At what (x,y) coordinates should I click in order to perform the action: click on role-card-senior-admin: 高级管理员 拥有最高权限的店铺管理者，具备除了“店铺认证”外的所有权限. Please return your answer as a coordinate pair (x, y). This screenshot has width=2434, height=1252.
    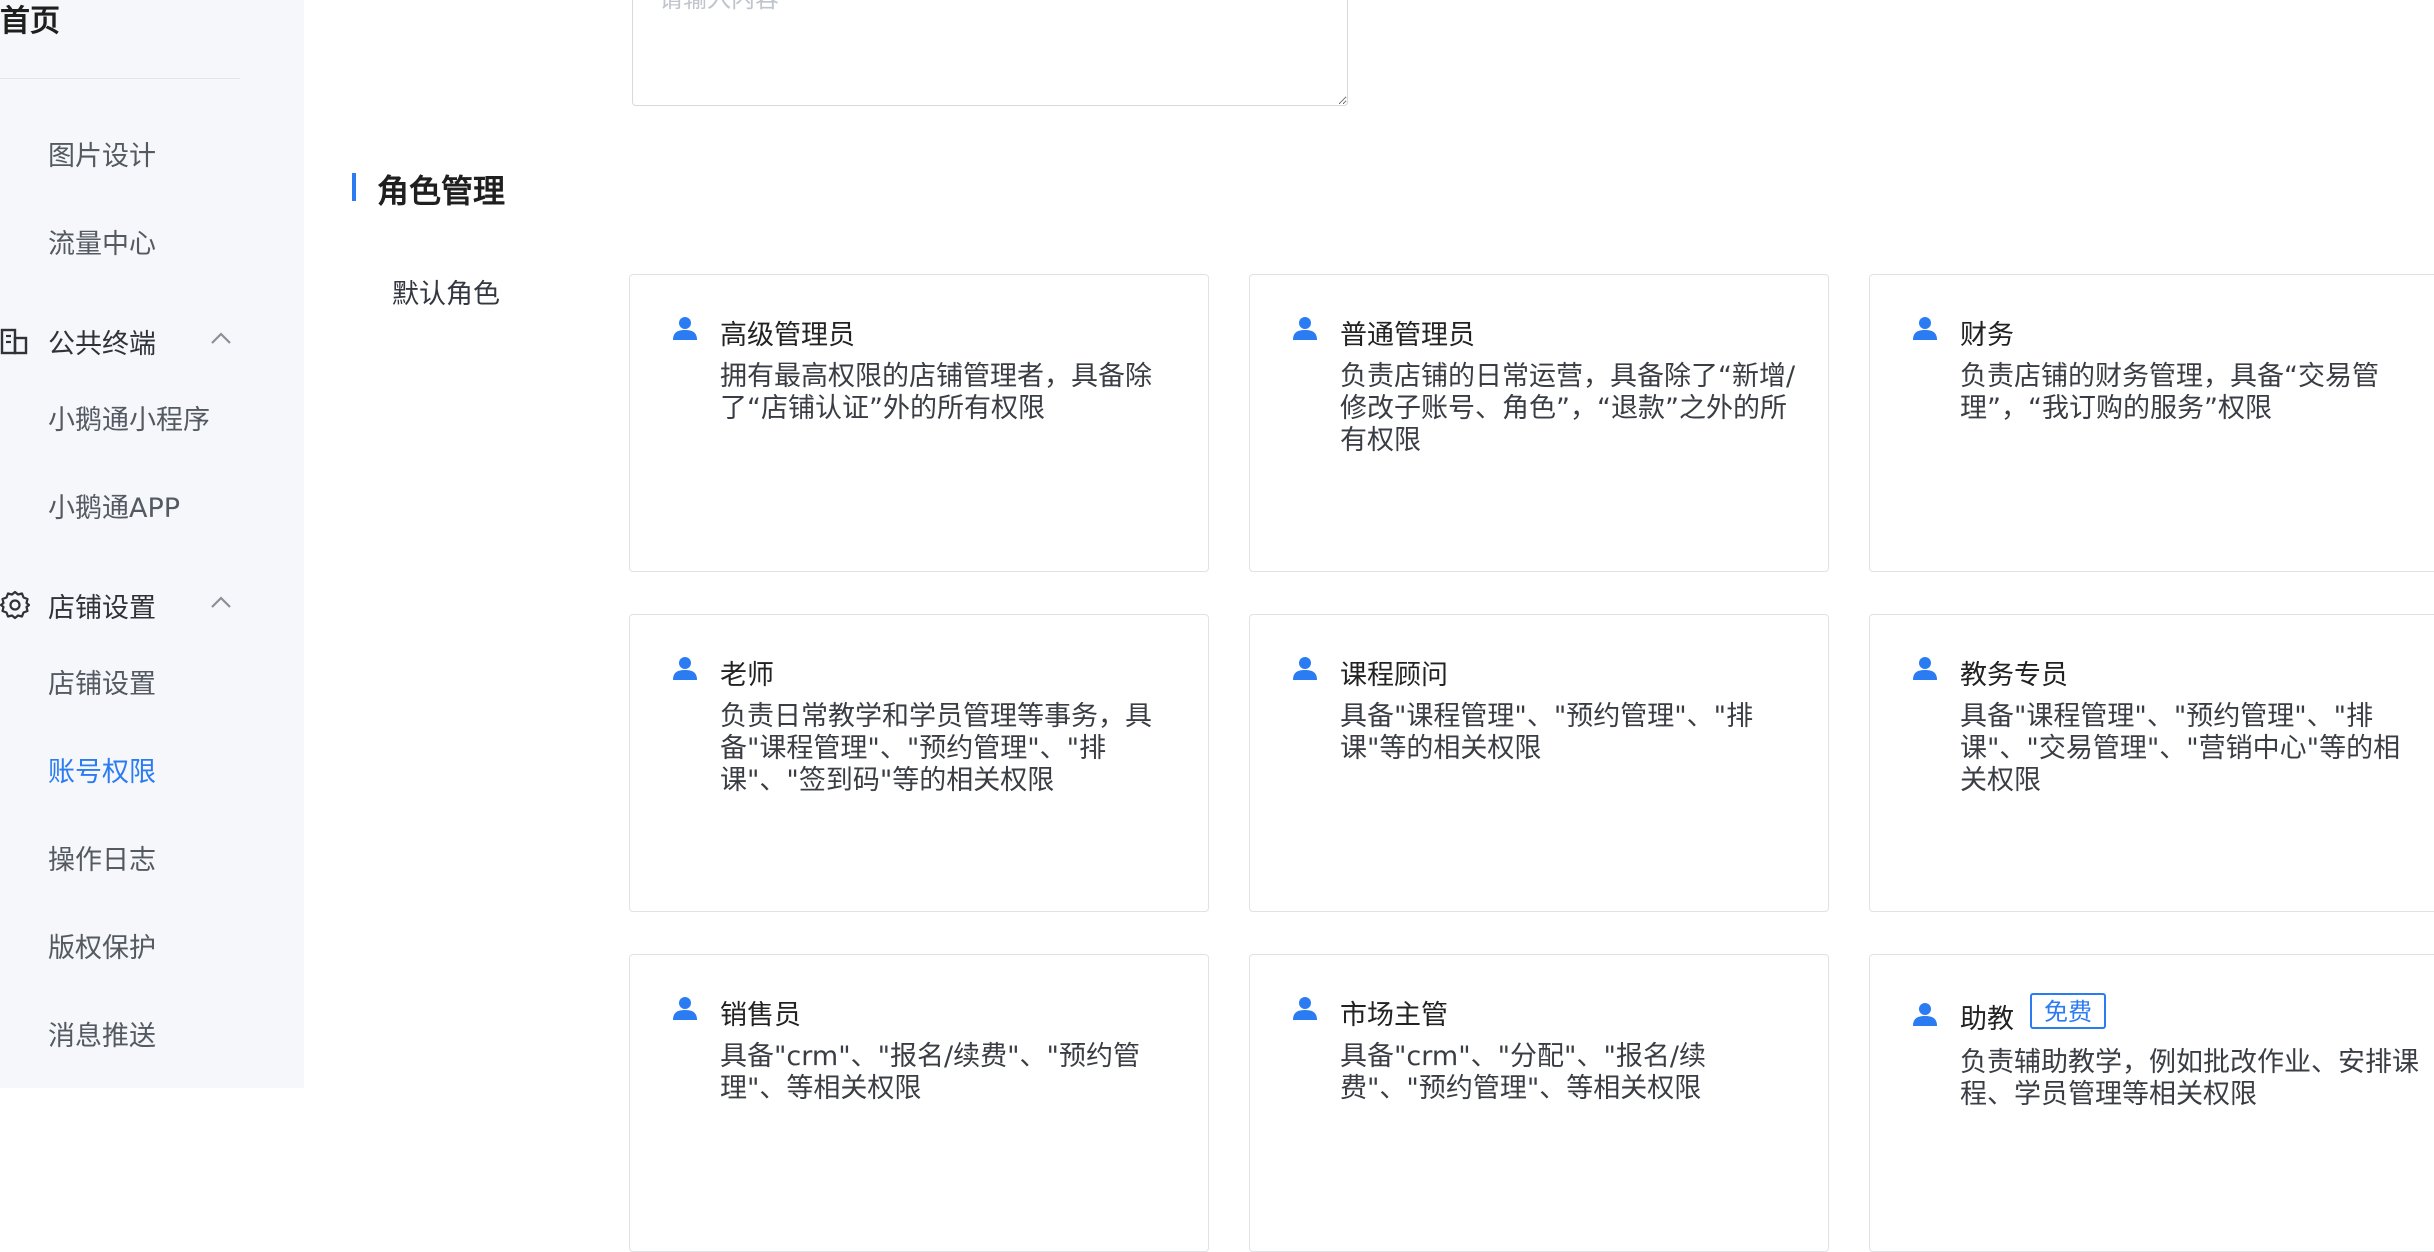
    Looking at the image, I should click on (919, 423).